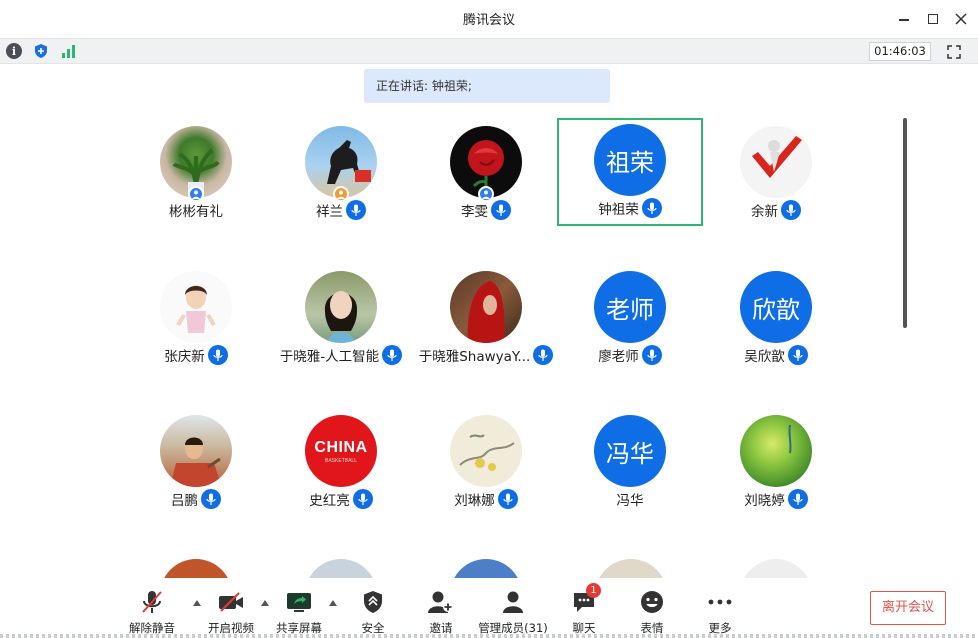  I want to click on participant-tile: 张庆新, so click(196, 319).